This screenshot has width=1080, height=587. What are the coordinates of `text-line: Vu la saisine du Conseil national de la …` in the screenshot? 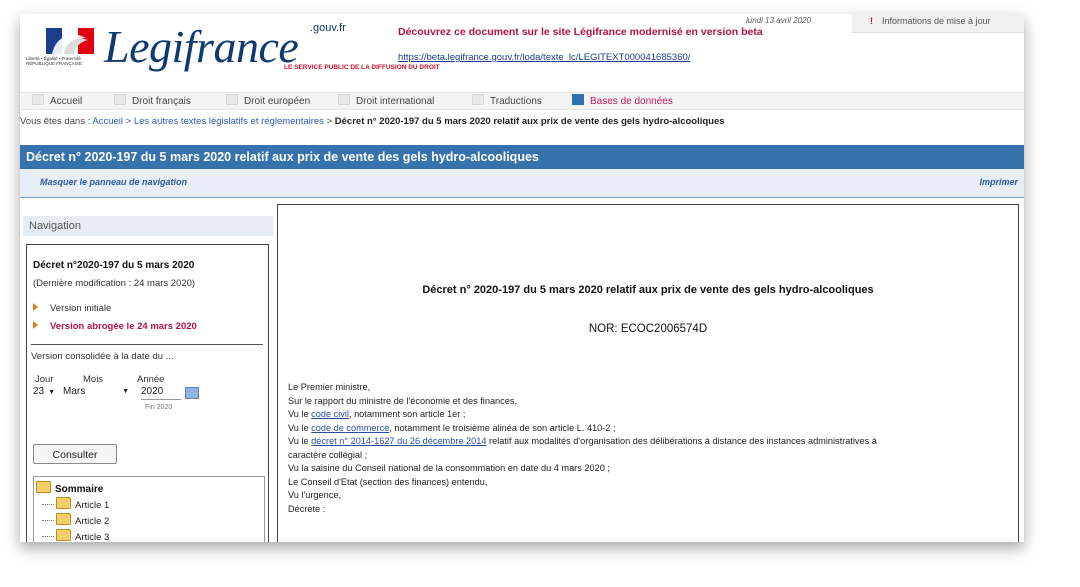 It's located at (449, 468).